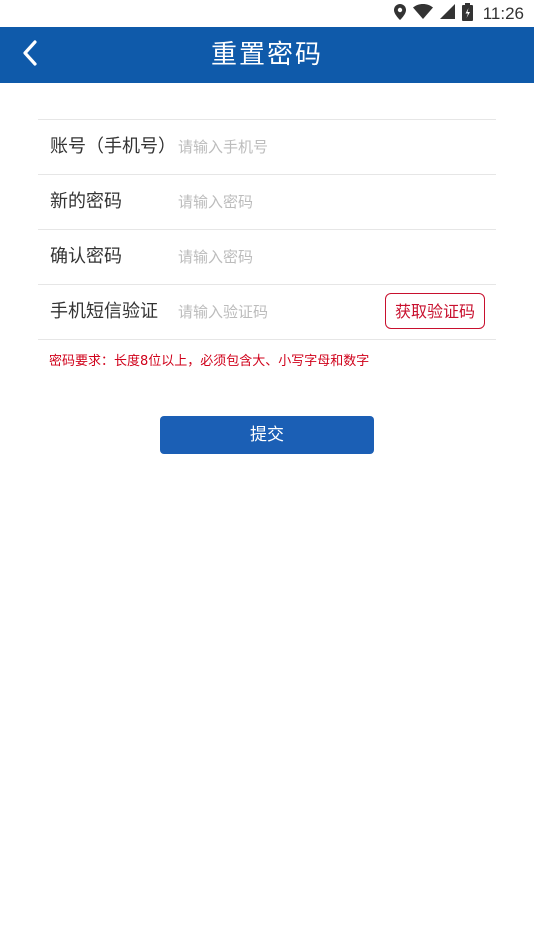 Image resolution: width=534 pixels, height=950 pixels. What do you see at coordinates (447, 13) in the screenshot?
I see `signal-icon` at bounding box center [447, 13].